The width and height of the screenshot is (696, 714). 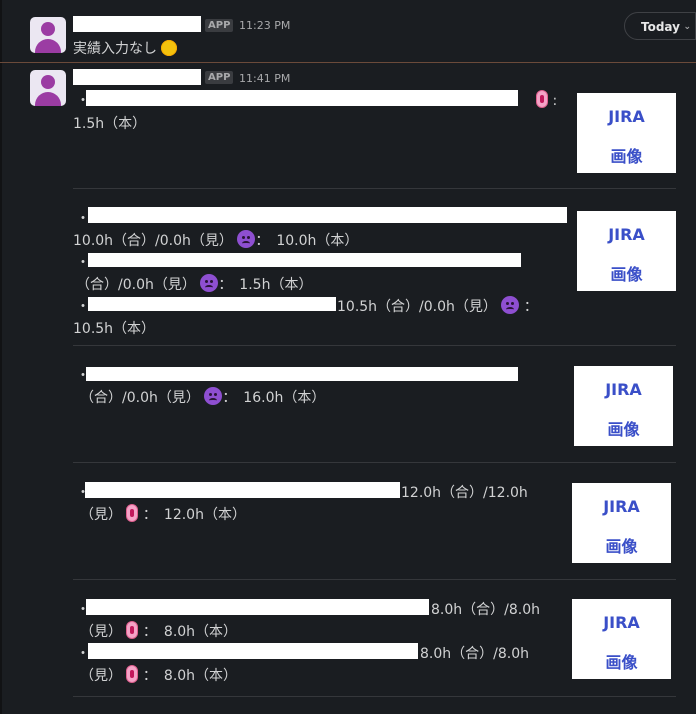 I want to click on chevron-down-icon: ⌄, so click(x=687, y=27).